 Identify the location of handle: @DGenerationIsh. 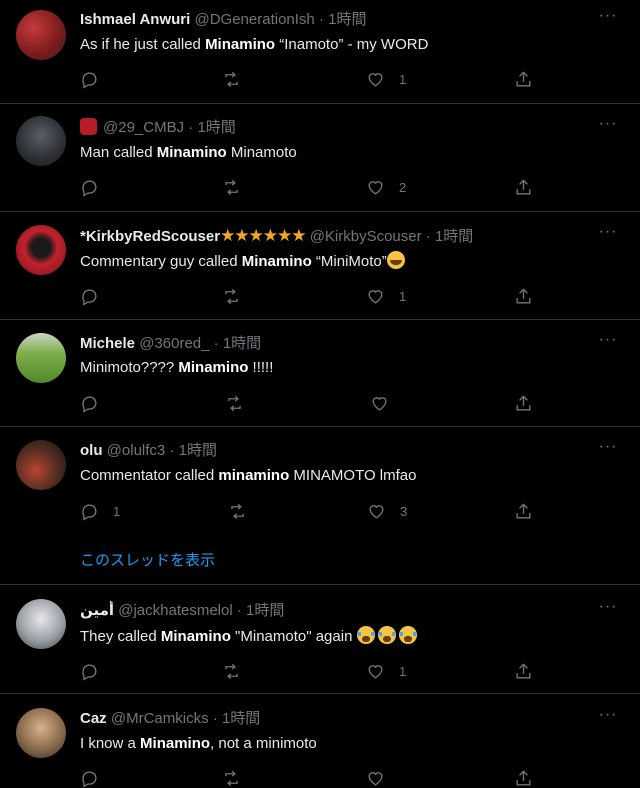
(254, 19).